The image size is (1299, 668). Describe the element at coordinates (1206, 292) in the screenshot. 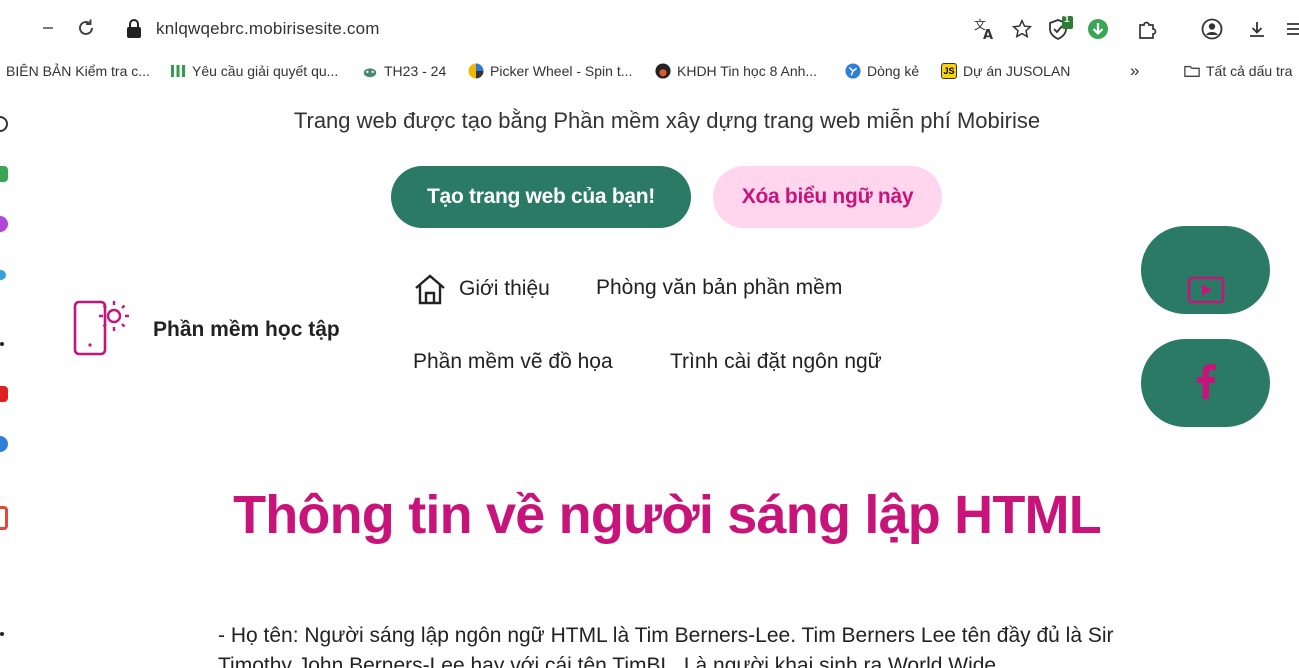

I see `youtube-icon` at that location.